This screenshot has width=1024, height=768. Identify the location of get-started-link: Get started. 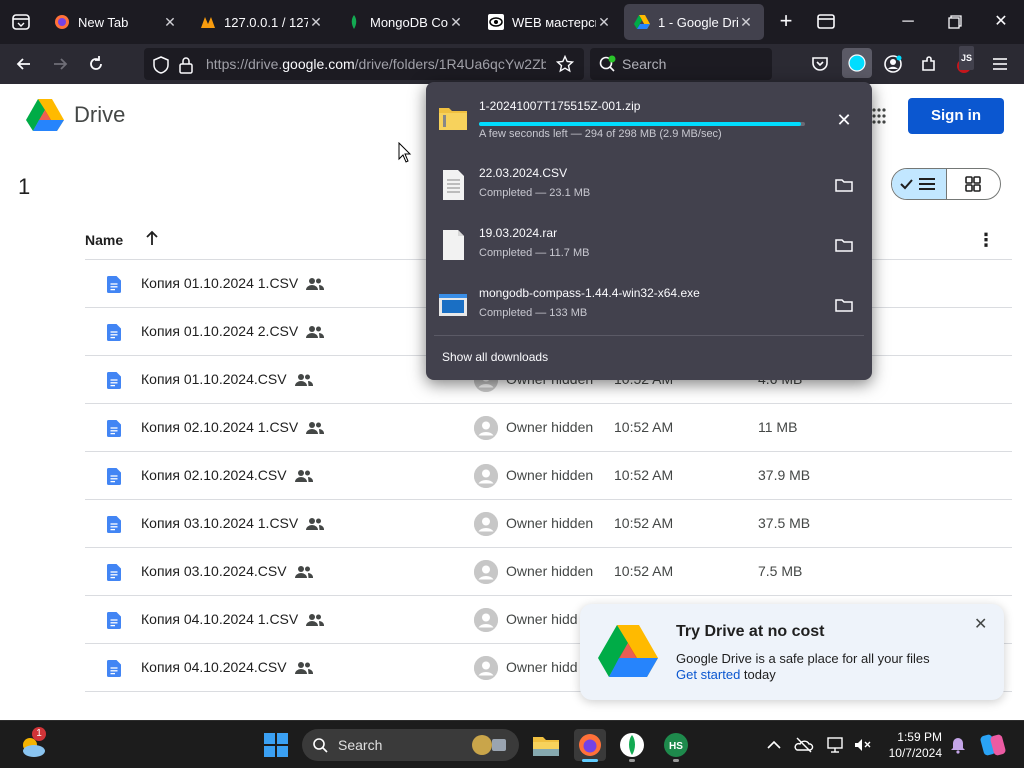
(708, 674).